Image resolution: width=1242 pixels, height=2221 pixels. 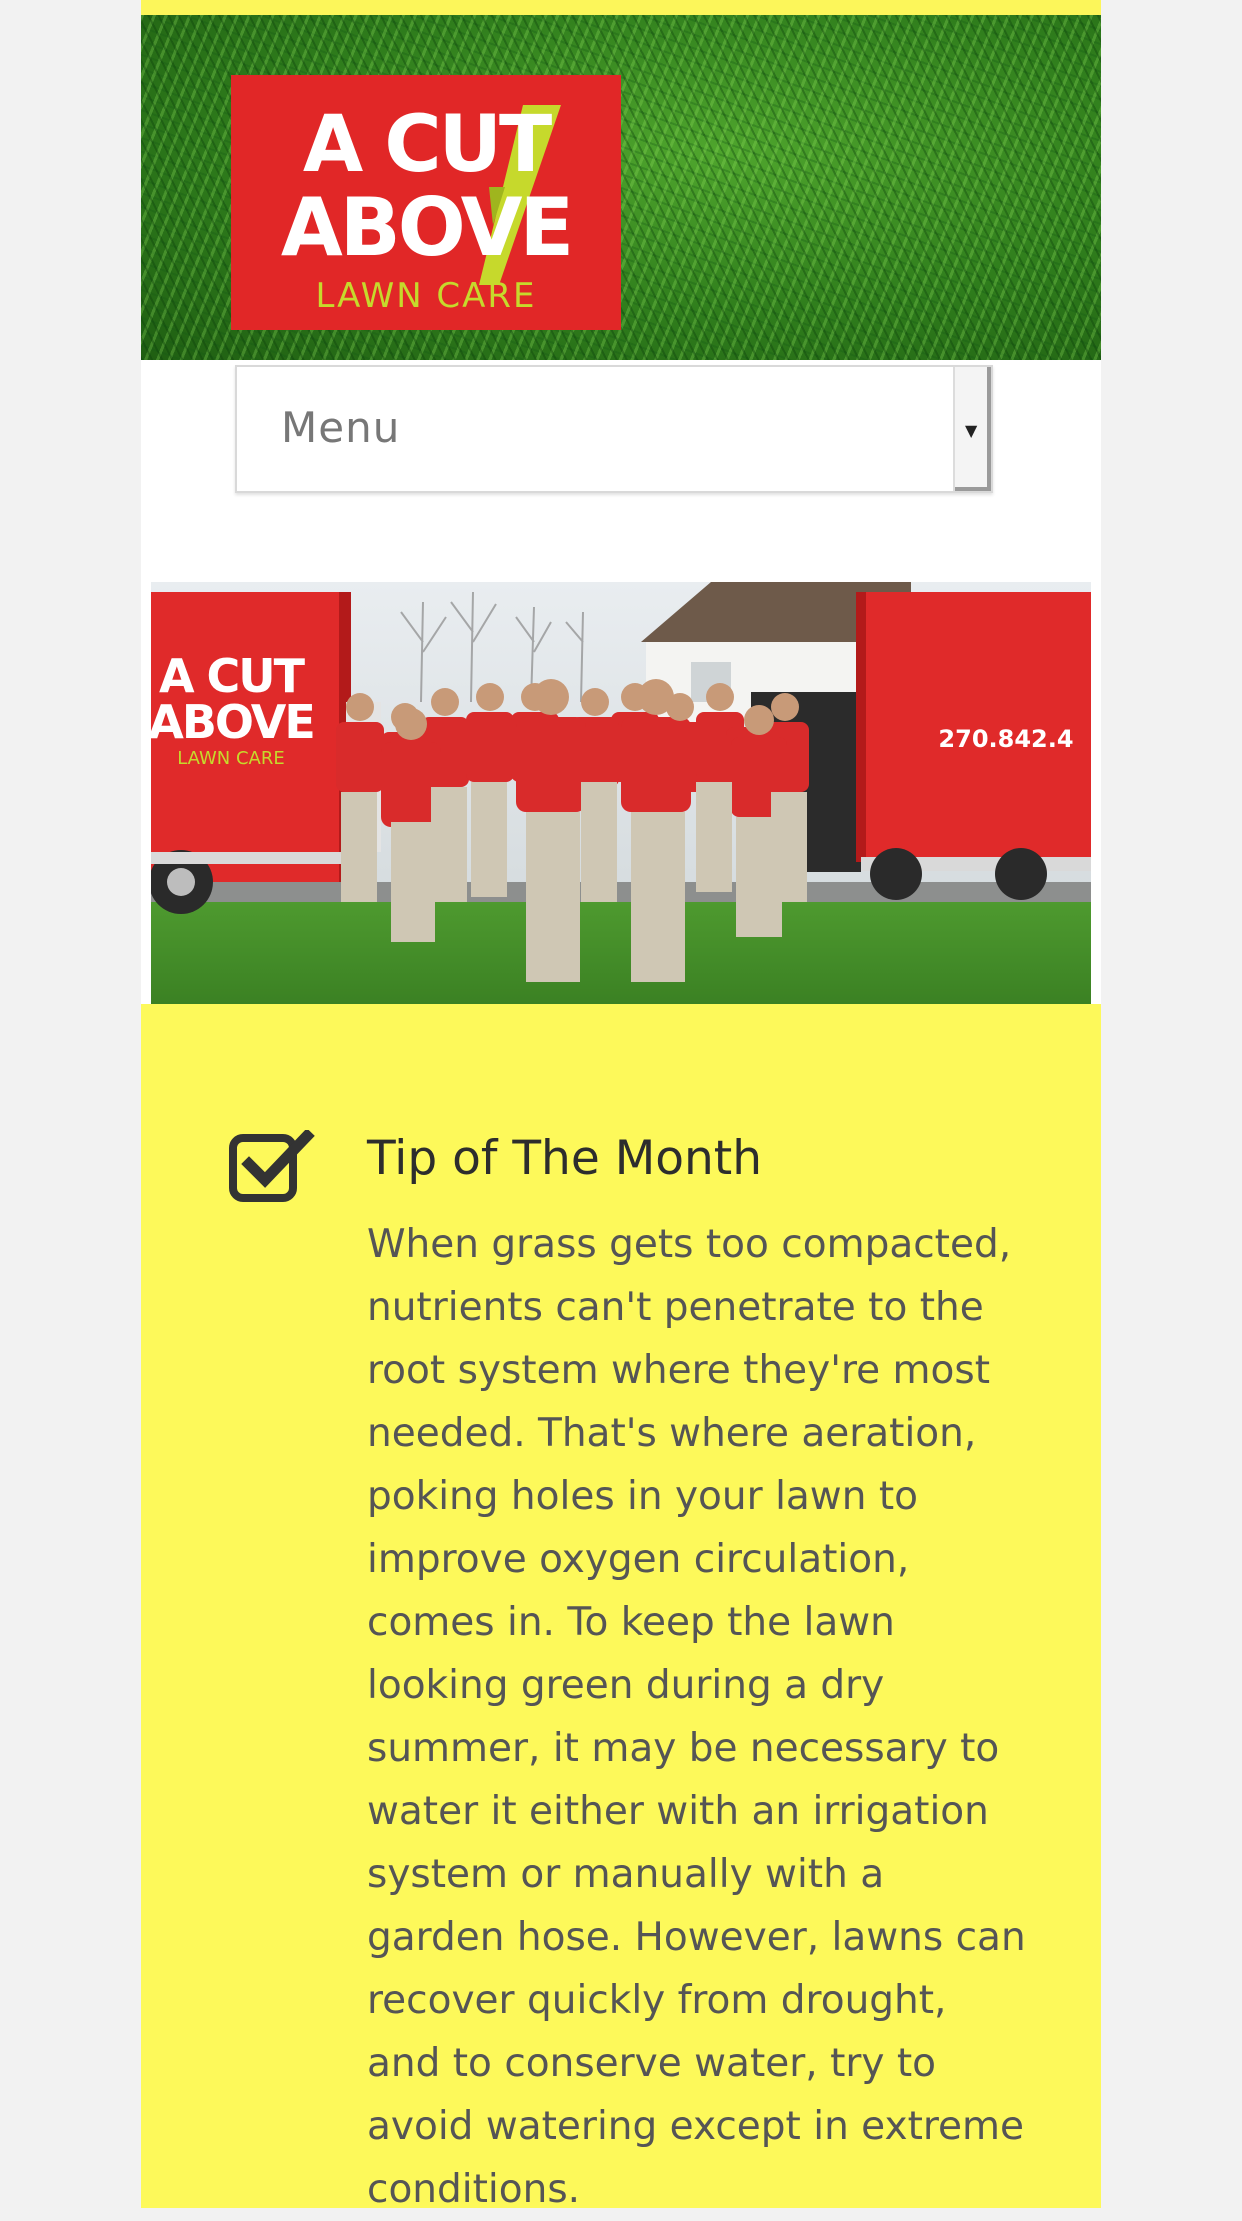 I want to click on menu-label: Menu, so click(x=341, y=427).